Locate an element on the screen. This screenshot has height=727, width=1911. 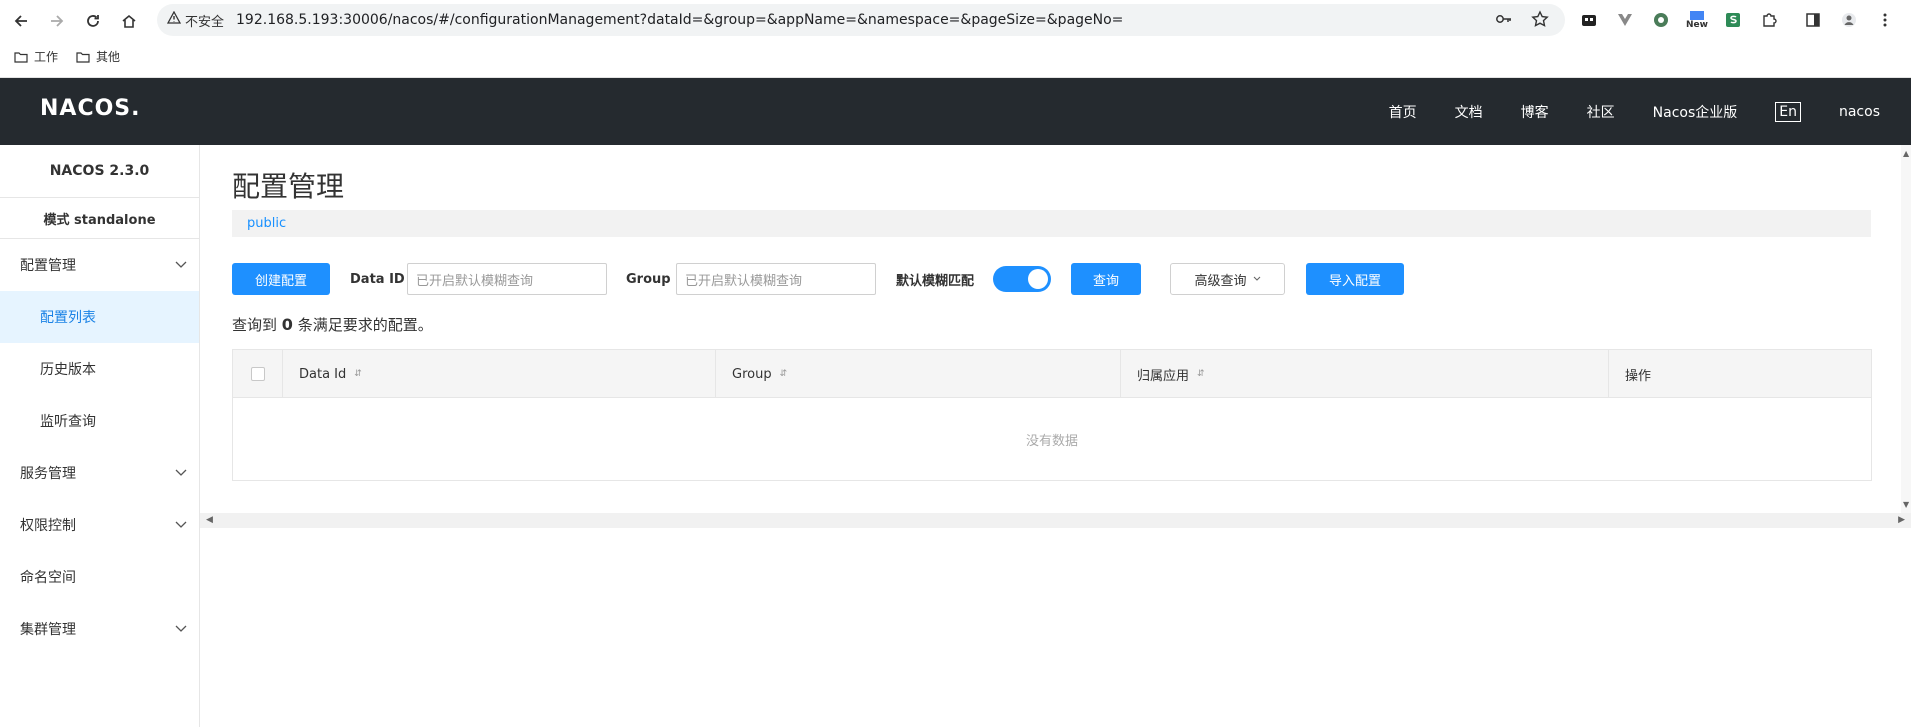
column-group: Group ⇵ is located at coordinates (918, 374).